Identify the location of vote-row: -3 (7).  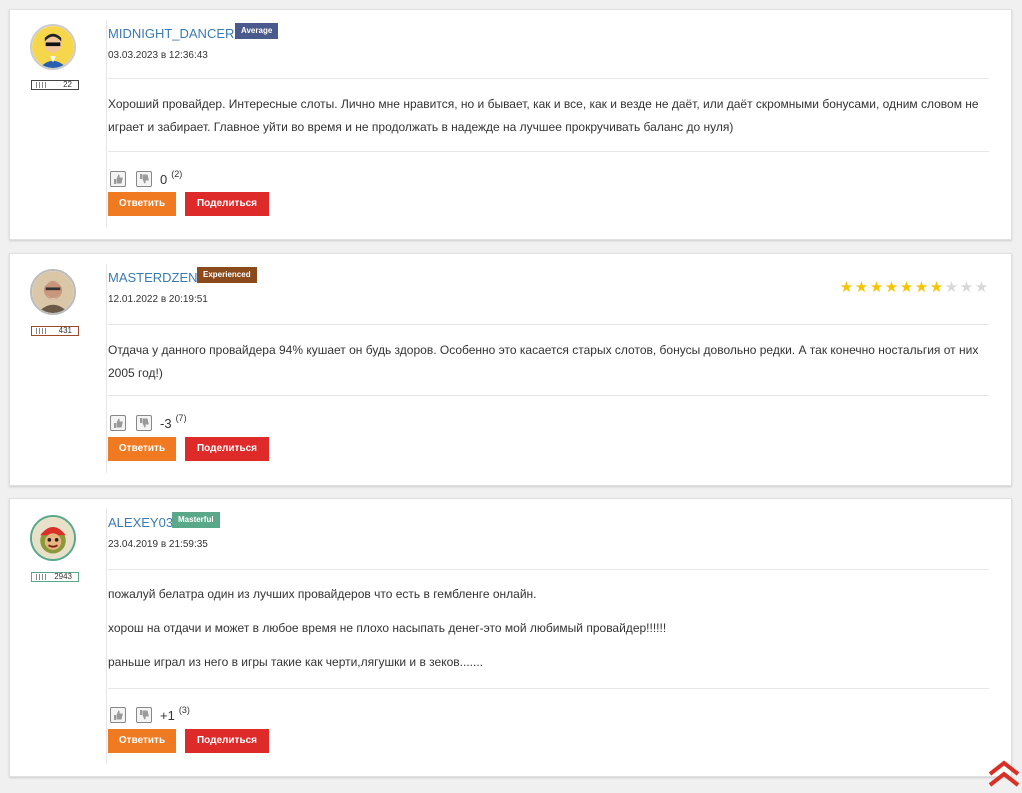
(148, 422).